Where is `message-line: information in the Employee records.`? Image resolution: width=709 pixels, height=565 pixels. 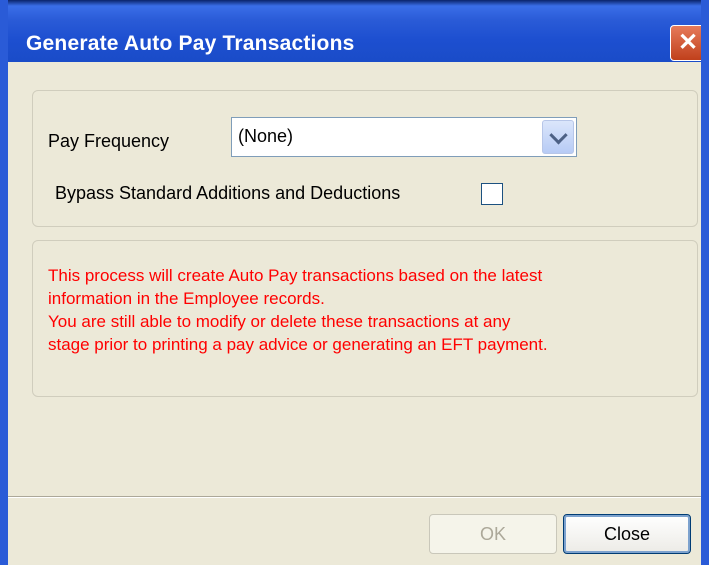 message-line: information in the Employee records. is located at coordinates (186, 298).